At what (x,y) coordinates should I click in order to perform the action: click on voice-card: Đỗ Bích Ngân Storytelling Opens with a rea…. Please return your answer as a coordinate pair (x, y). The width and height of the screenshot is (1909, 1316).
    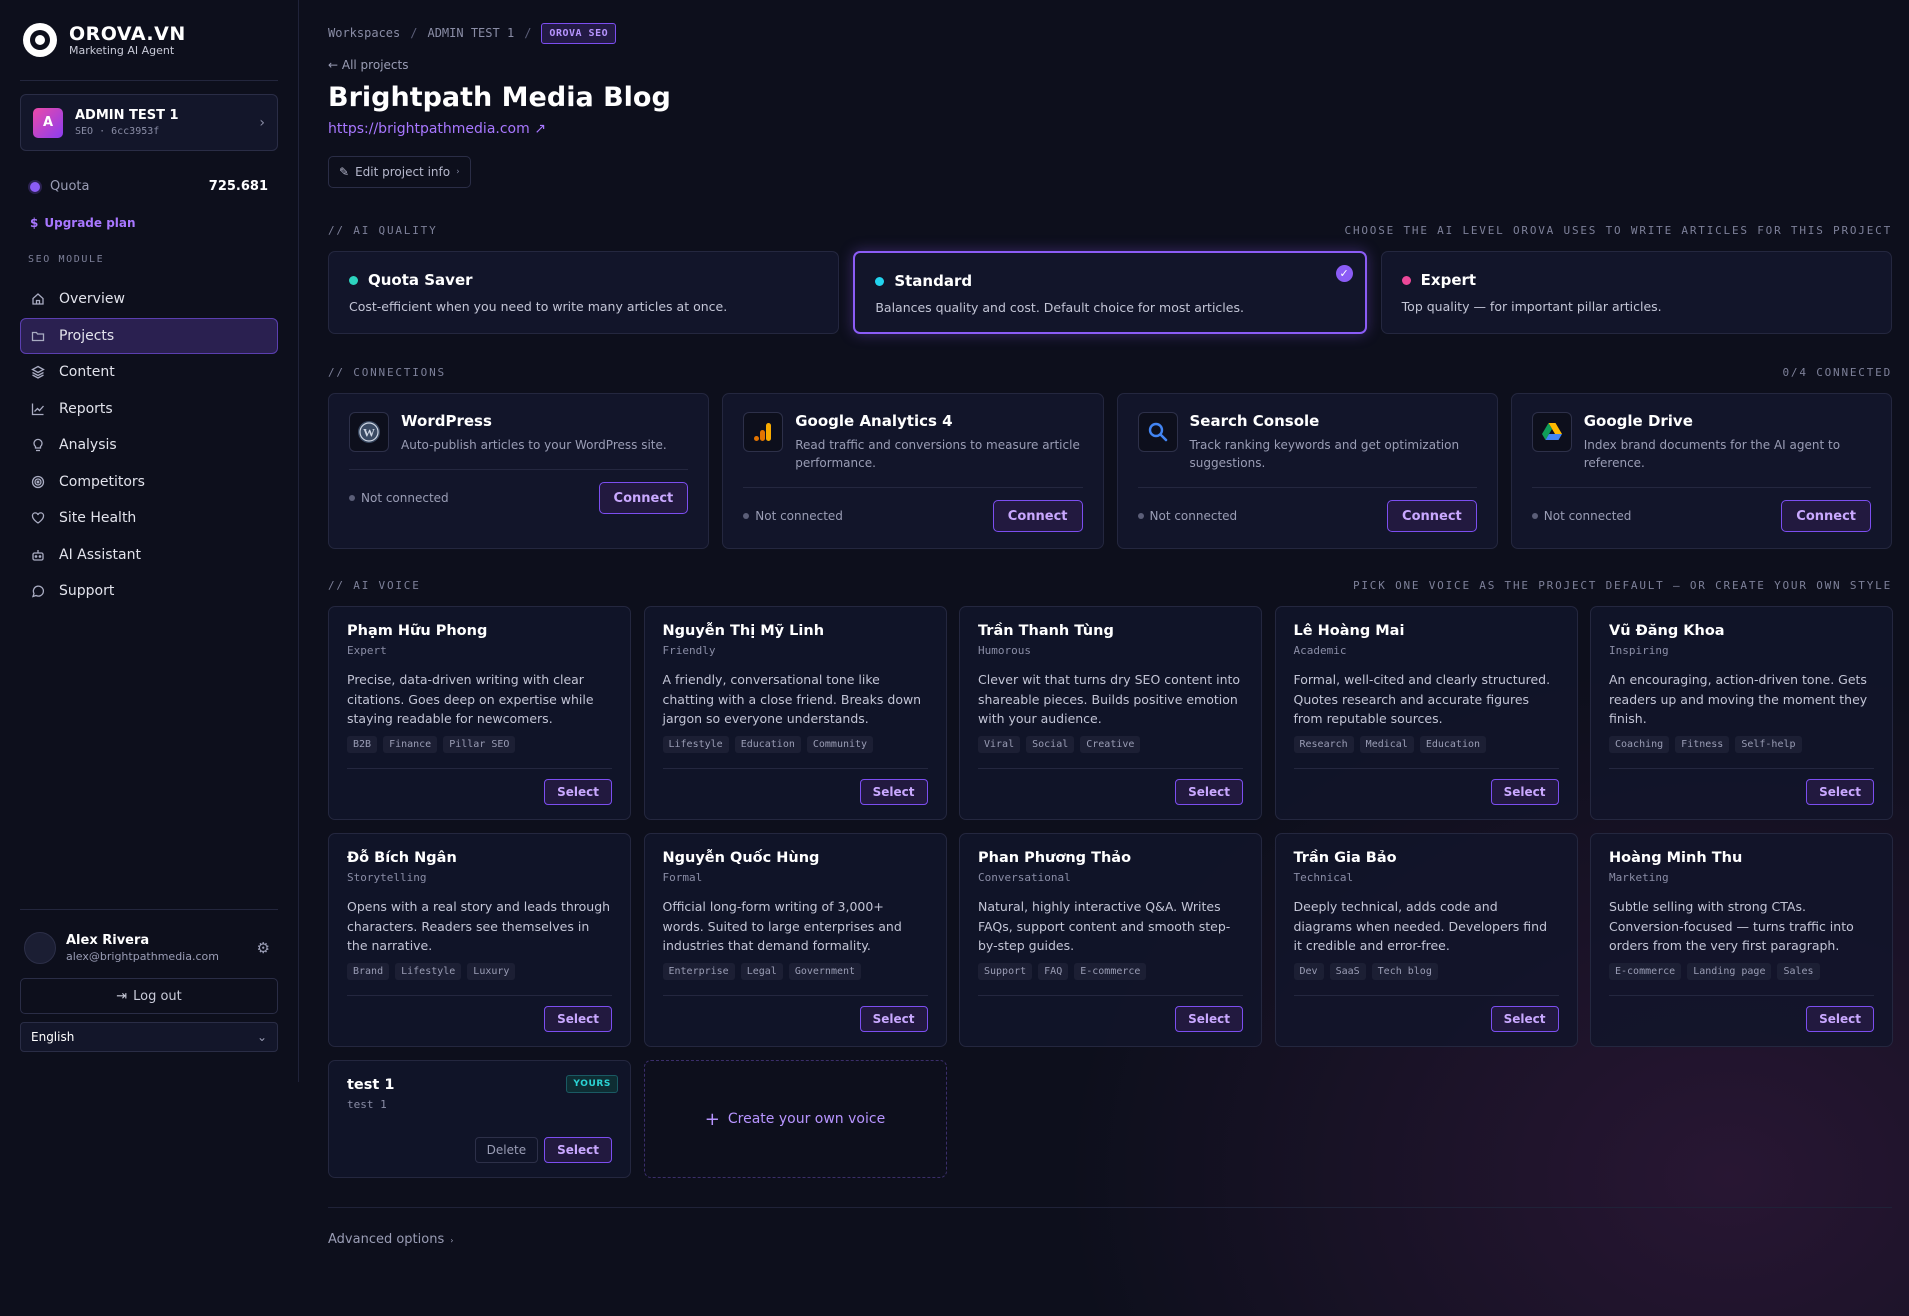
    Looking at the image, I should click on (479, 940).